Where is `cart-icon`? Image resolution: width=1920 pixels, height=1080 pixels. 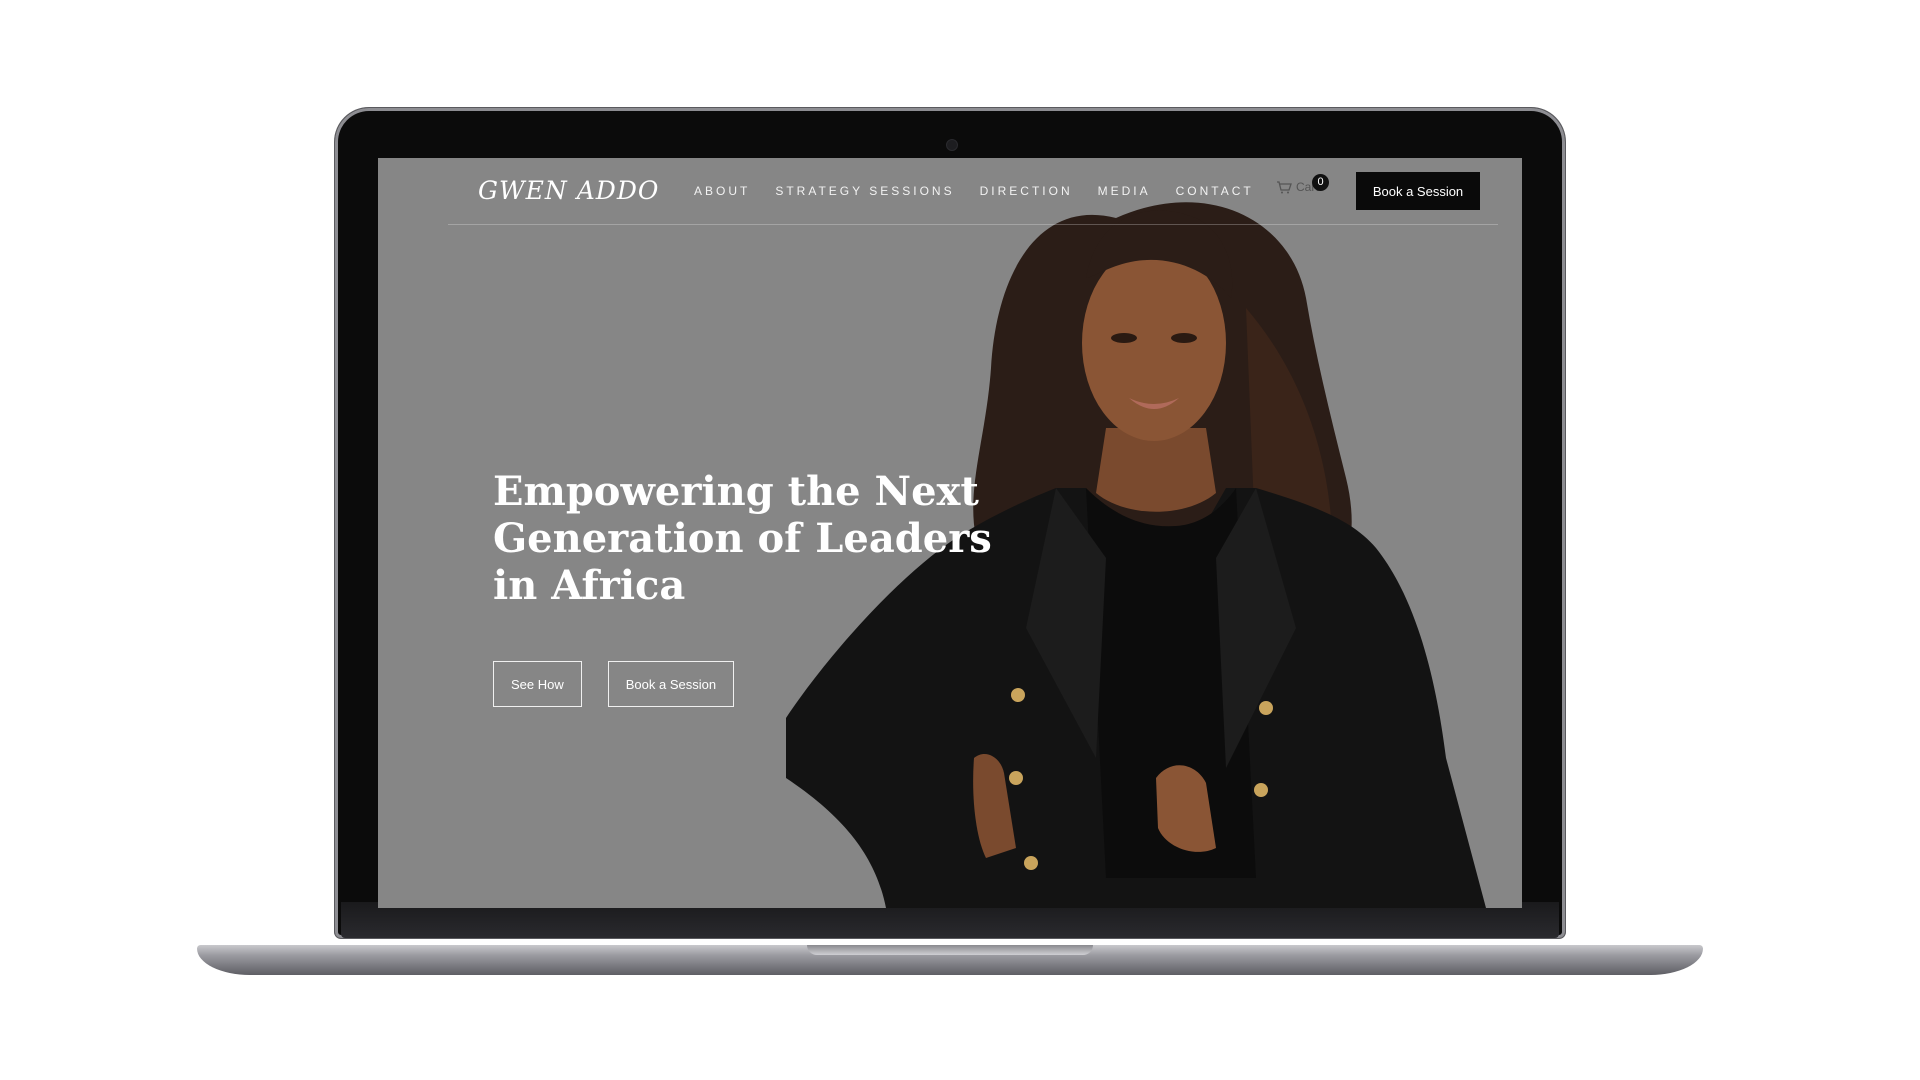
cart-icon is located at coordinates (1284, 187).